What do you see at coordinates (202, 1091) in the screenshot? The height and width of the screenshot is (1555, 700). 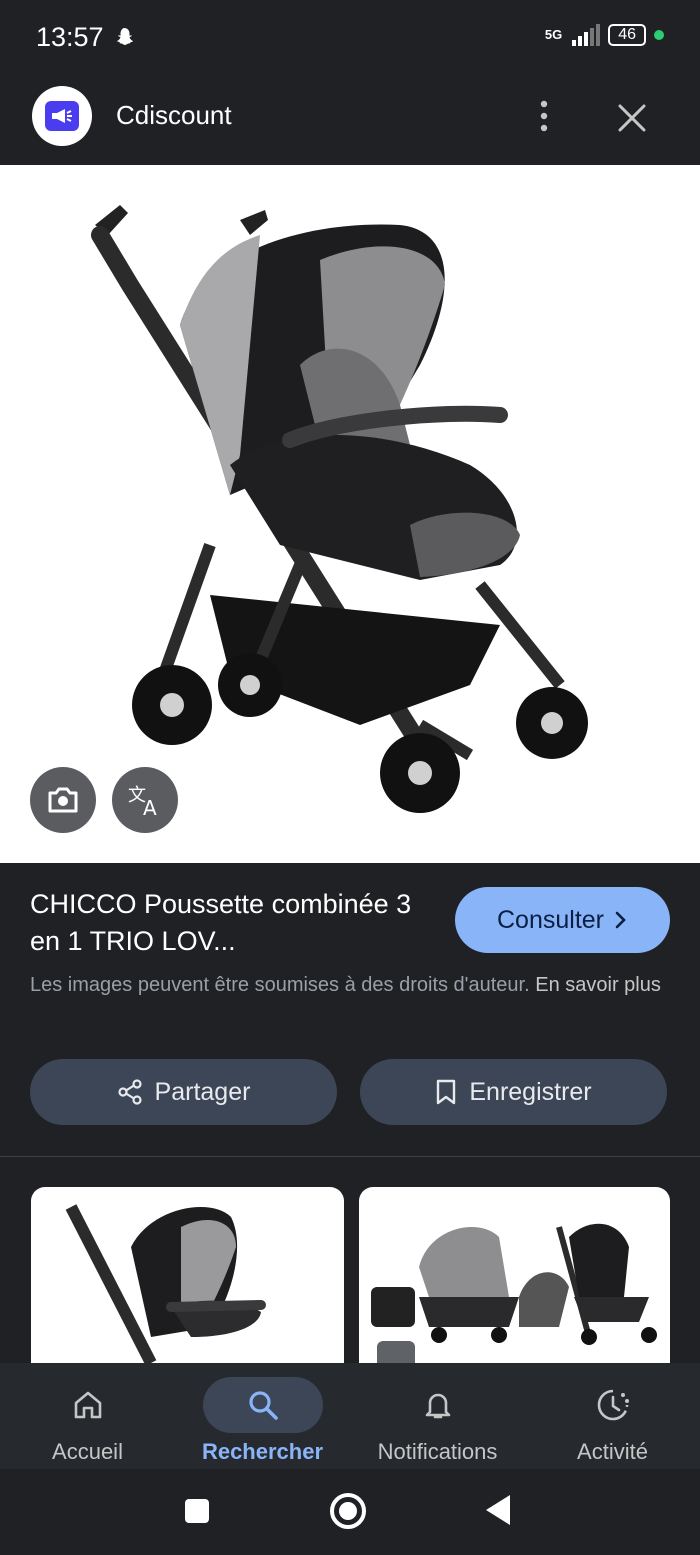 I see `share-label: Partager` at bounding box center [202, 1091].